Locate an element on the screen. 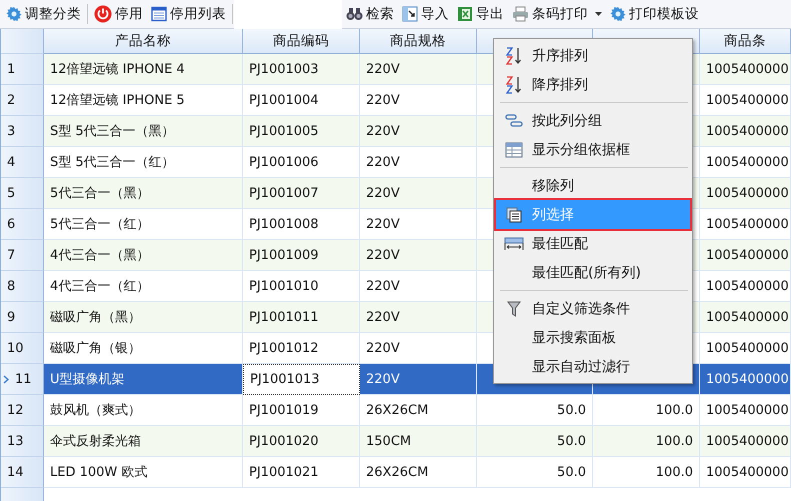 The width and height of the screenshot is (791, 501). table-cell: PJ1001013 is located at coordinates (285, 379).